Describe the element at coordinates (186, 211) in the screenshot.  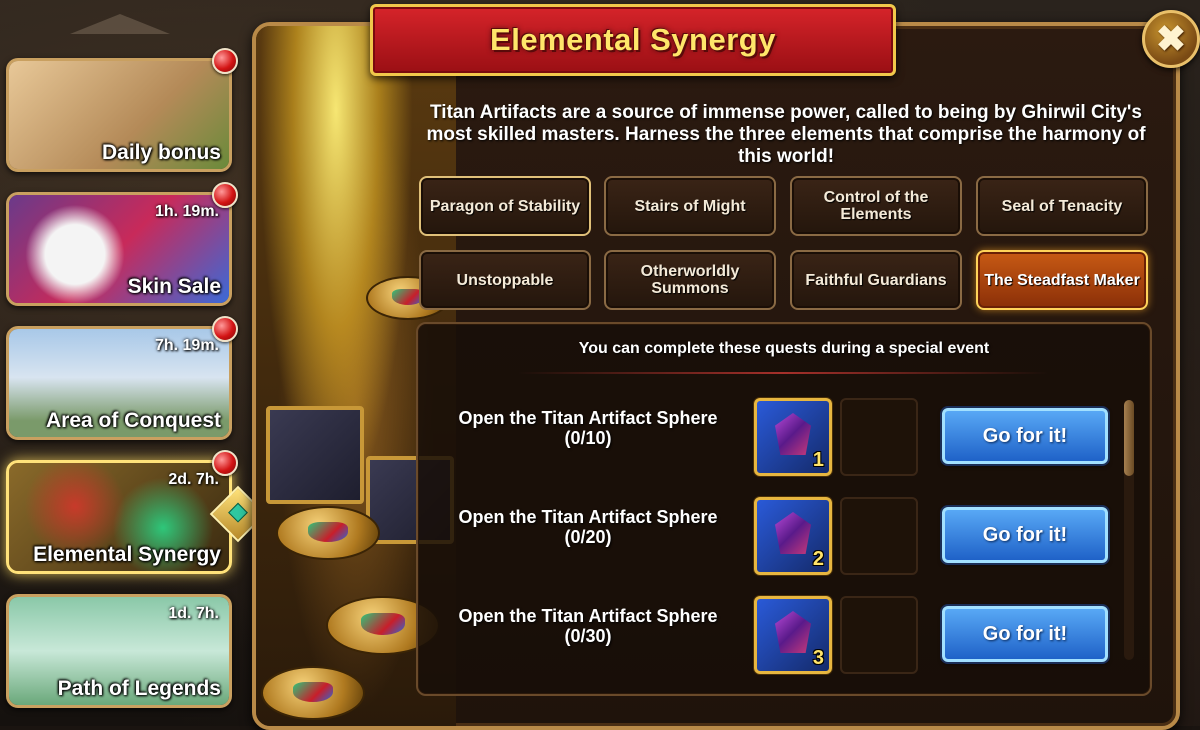
I see `sidebar-item-timer: 1h. 19m.` at that location.